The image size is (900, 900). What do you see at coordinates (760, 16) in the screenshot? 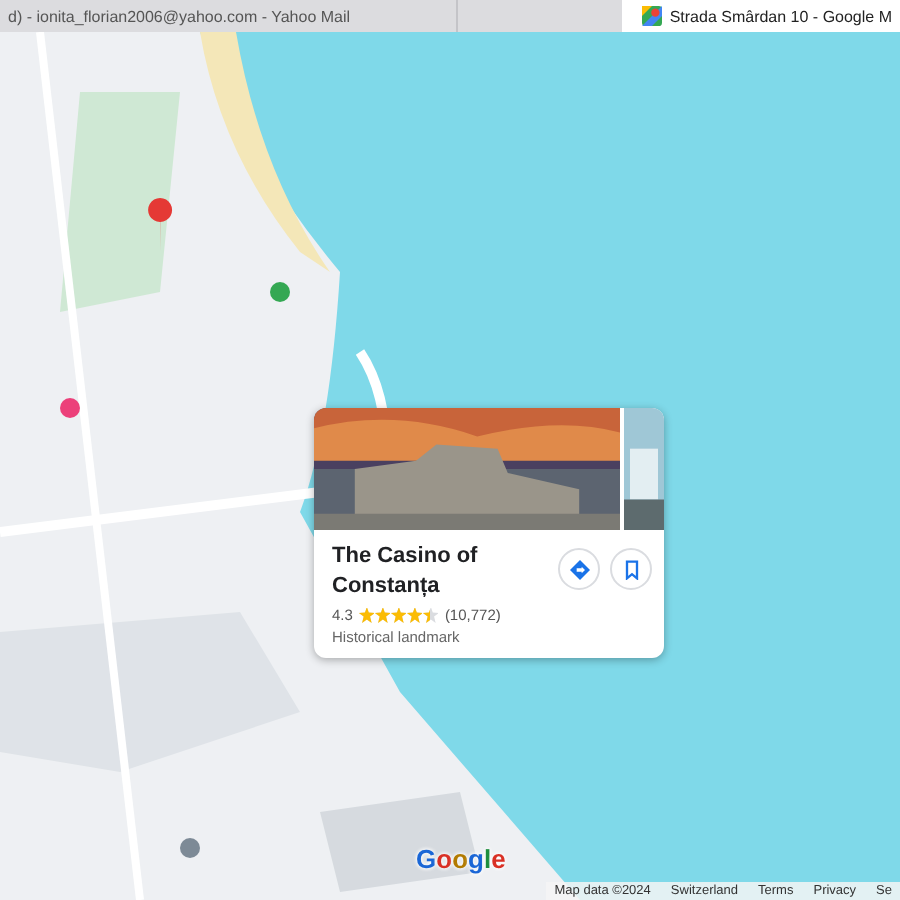
I see `browser-tab: Strada Smârdan 10 - Google M` at bounding box center [760, 16].